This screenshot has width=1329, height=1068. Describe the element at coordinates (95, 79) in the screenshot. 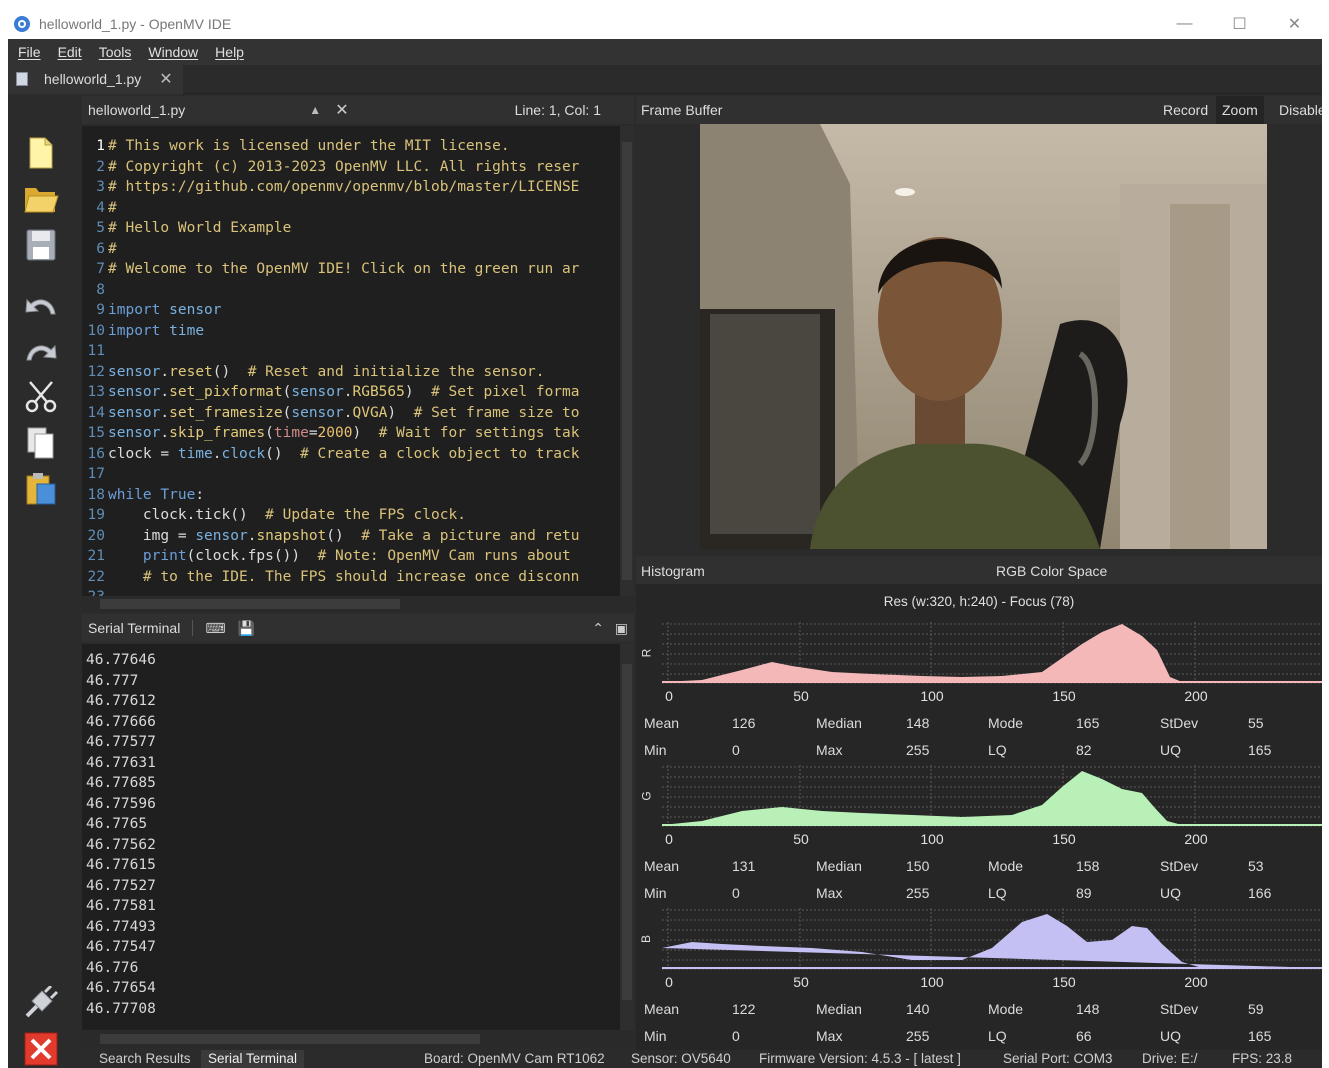

I see `file-tab-helloworld: helloworld_1.py ✕` at that location.